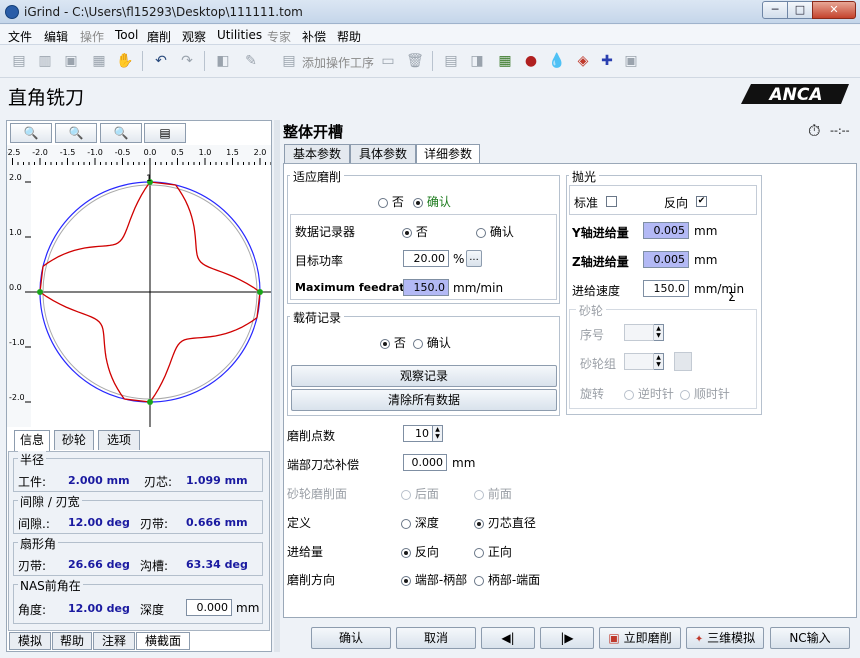 Image resolution: width=860 pixels, height=658 pixels. What do you see at coordinates (114, 641) in the screenshot?
I see `tab-notes: 注释` at bounding box center [114, 641].